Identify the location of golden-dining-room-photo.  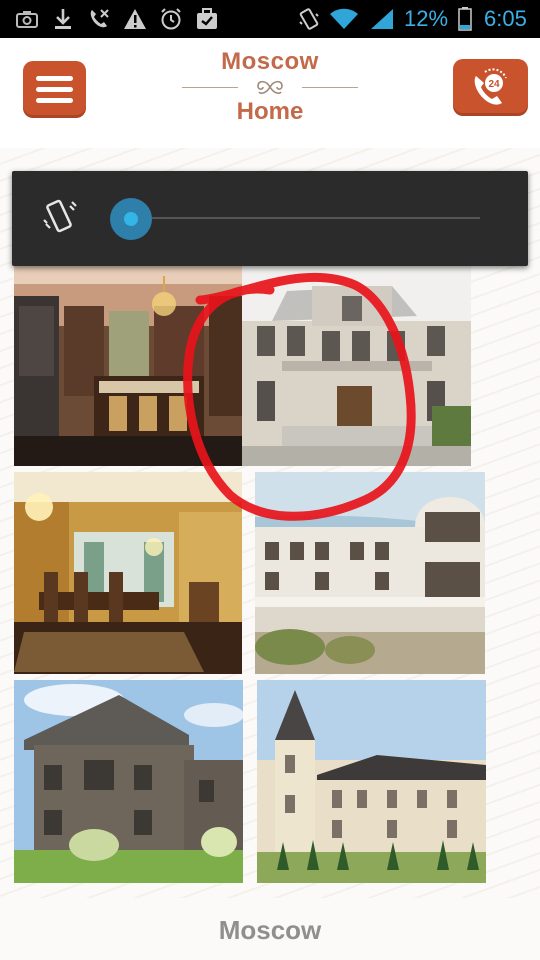
(128, 573).